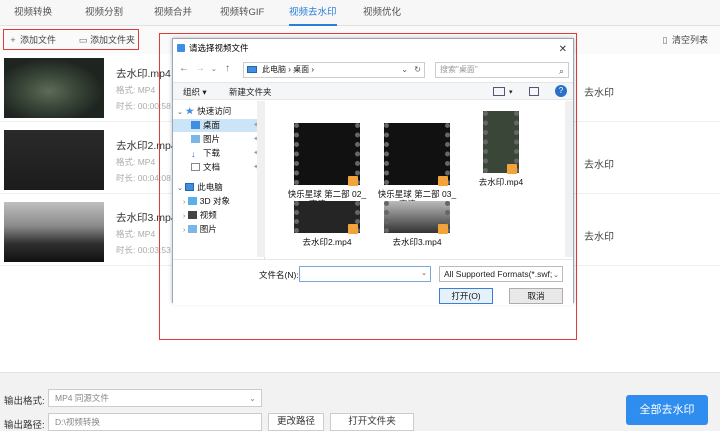 Image resolution: width=720 pixels, height=431 pixels. Describe the element at coordinates (208, 215) in the screenshot. I see `nav-label: 视频` at that location.